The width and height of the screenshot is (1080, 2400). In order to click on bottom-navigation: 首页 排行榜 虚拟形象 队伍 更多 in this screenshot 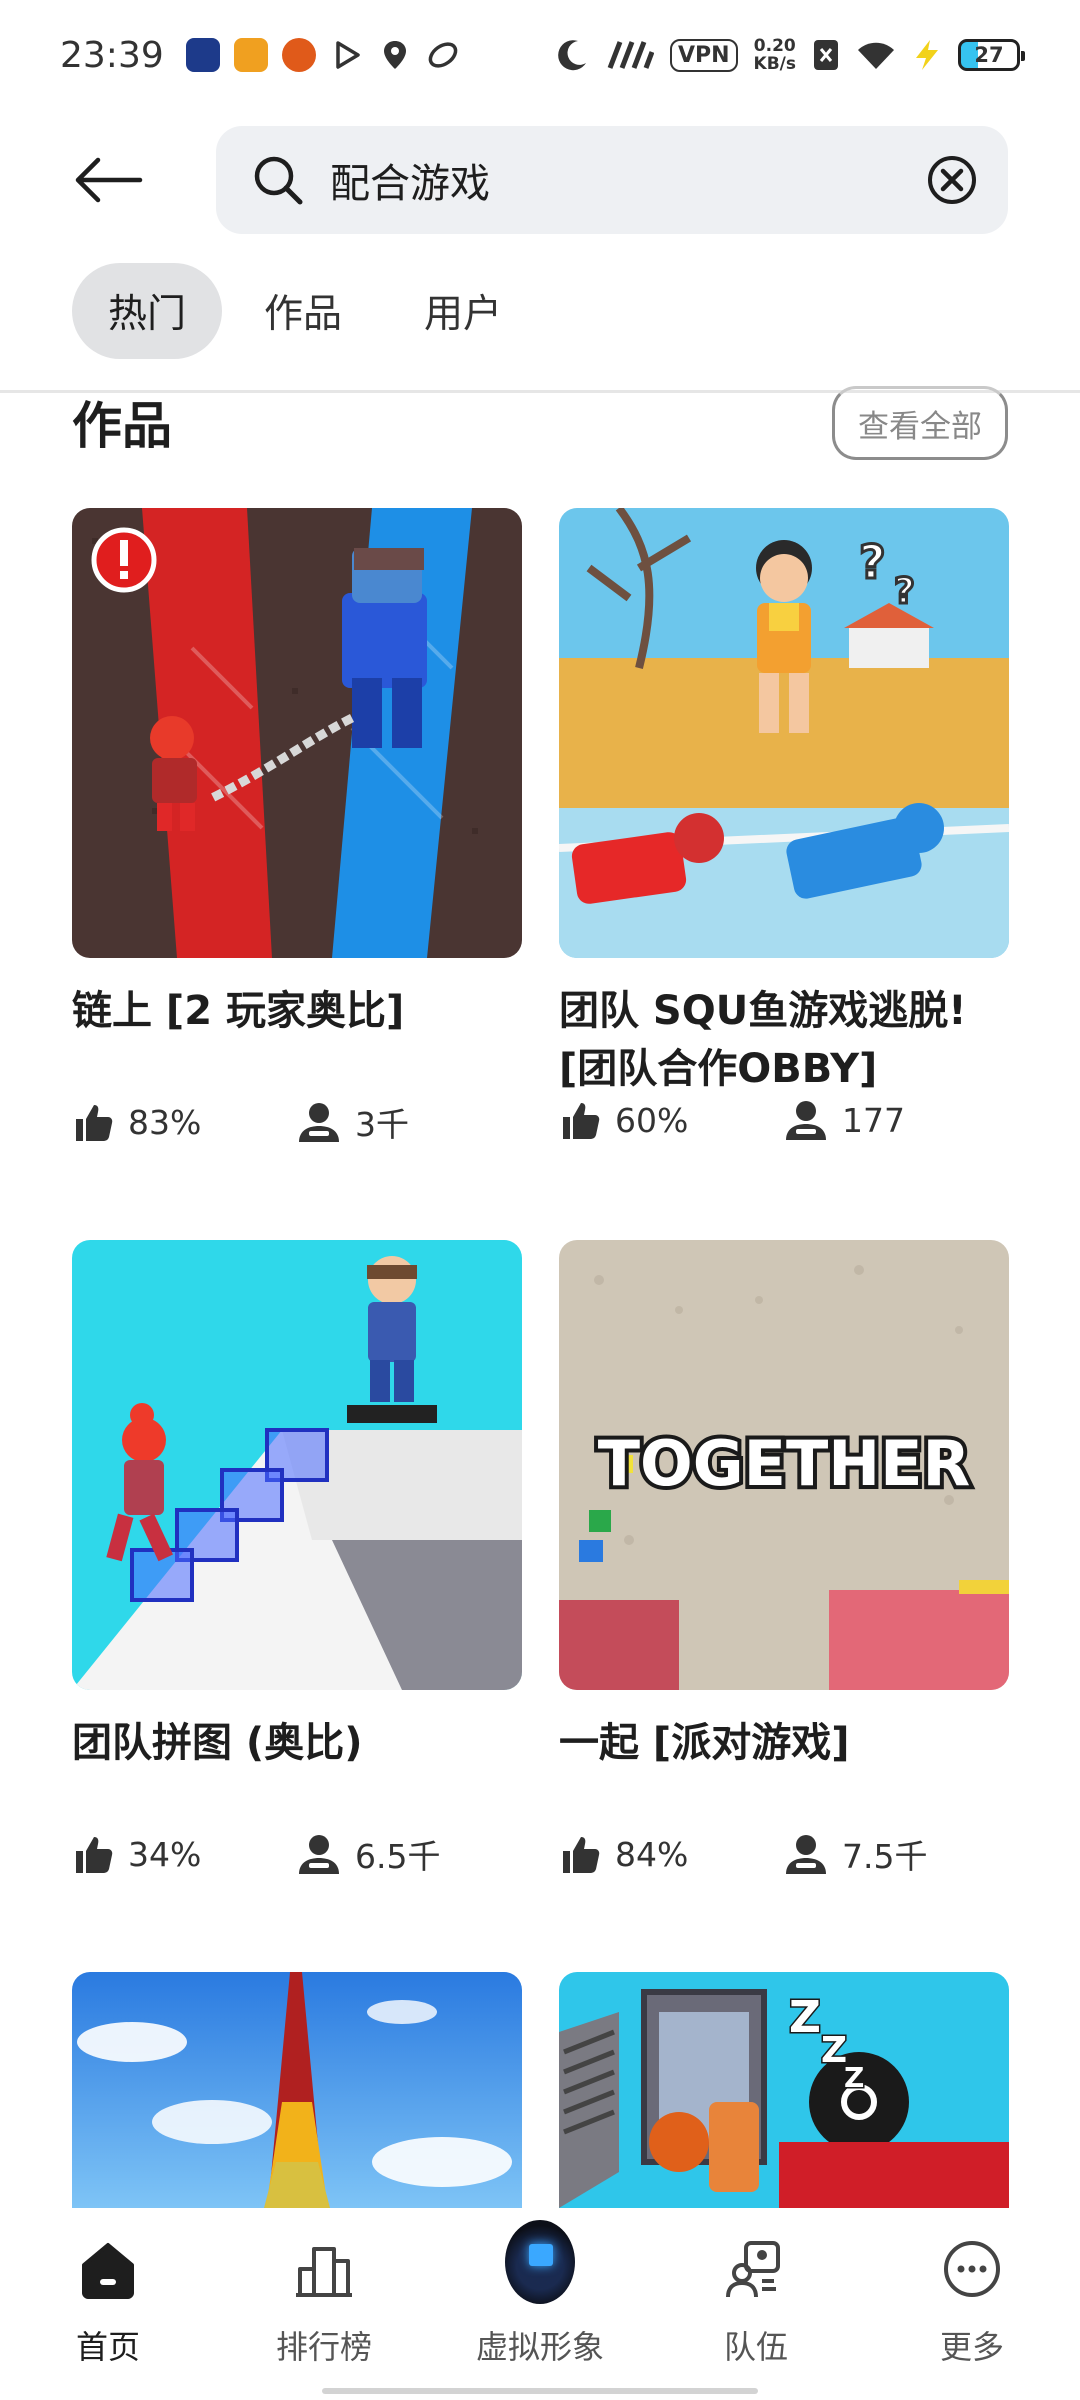, I will do `click(540, 2304)`.